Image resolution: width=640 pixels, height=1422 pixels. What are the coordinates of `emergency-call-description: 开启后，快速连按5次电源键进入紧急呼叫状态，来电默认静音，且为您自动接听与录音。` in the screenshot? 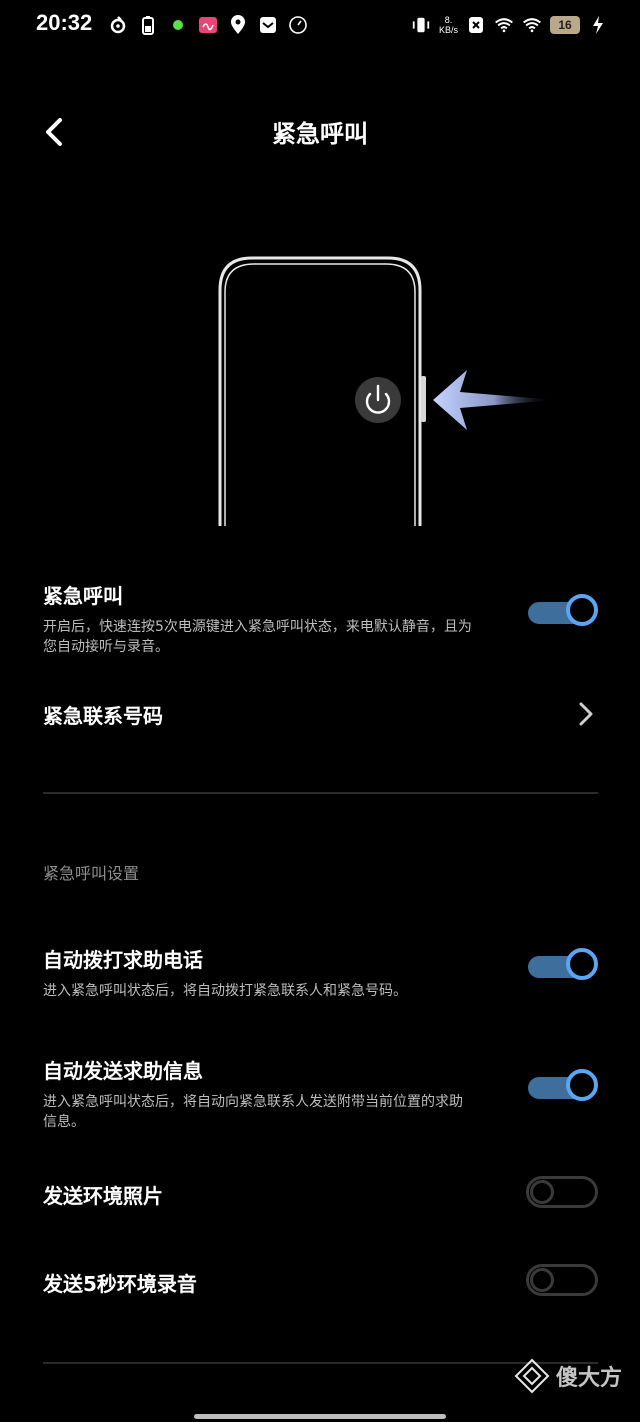 It's located at (257, 637).